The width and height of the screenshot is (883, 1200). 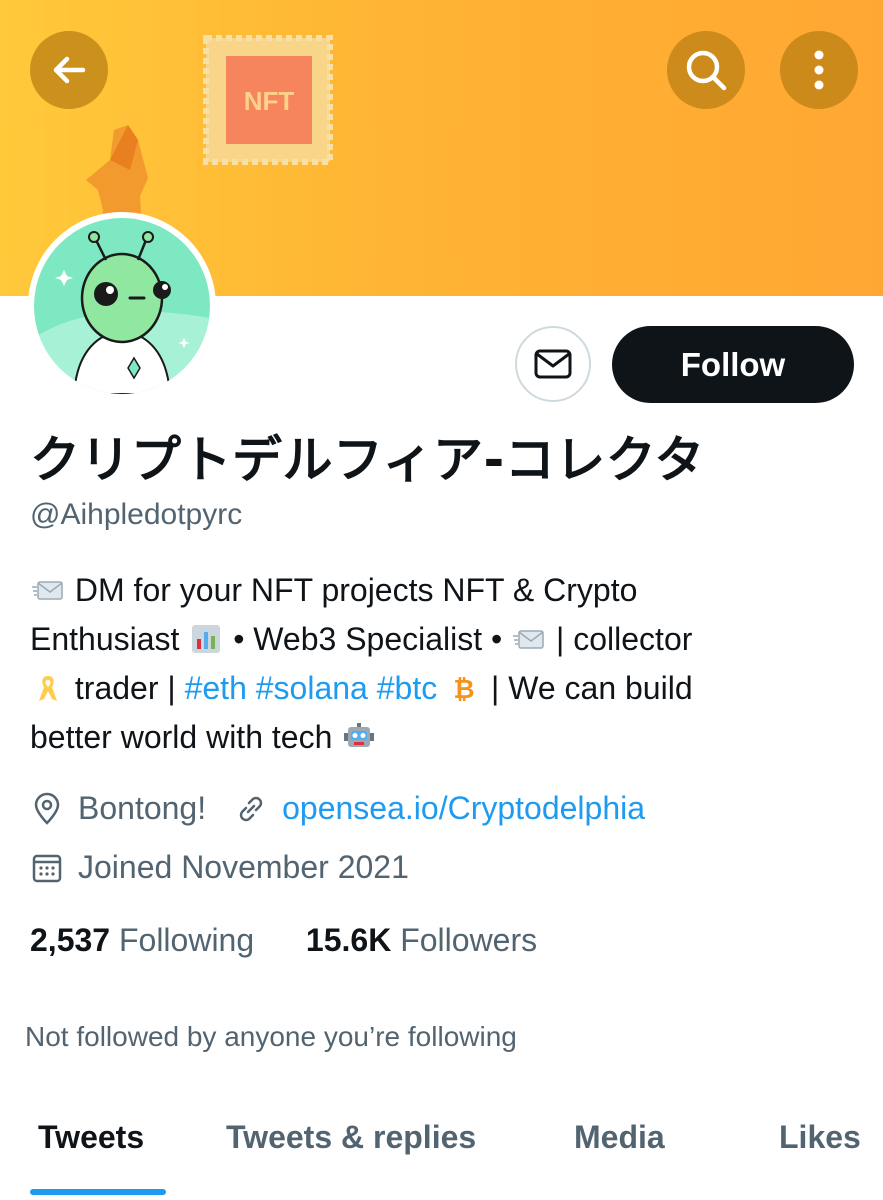 What do you see at coordinates (105, 639) in the screenshot?
I see `bio-line-2-a: Enthusiast` at bounding box center [105, 639].